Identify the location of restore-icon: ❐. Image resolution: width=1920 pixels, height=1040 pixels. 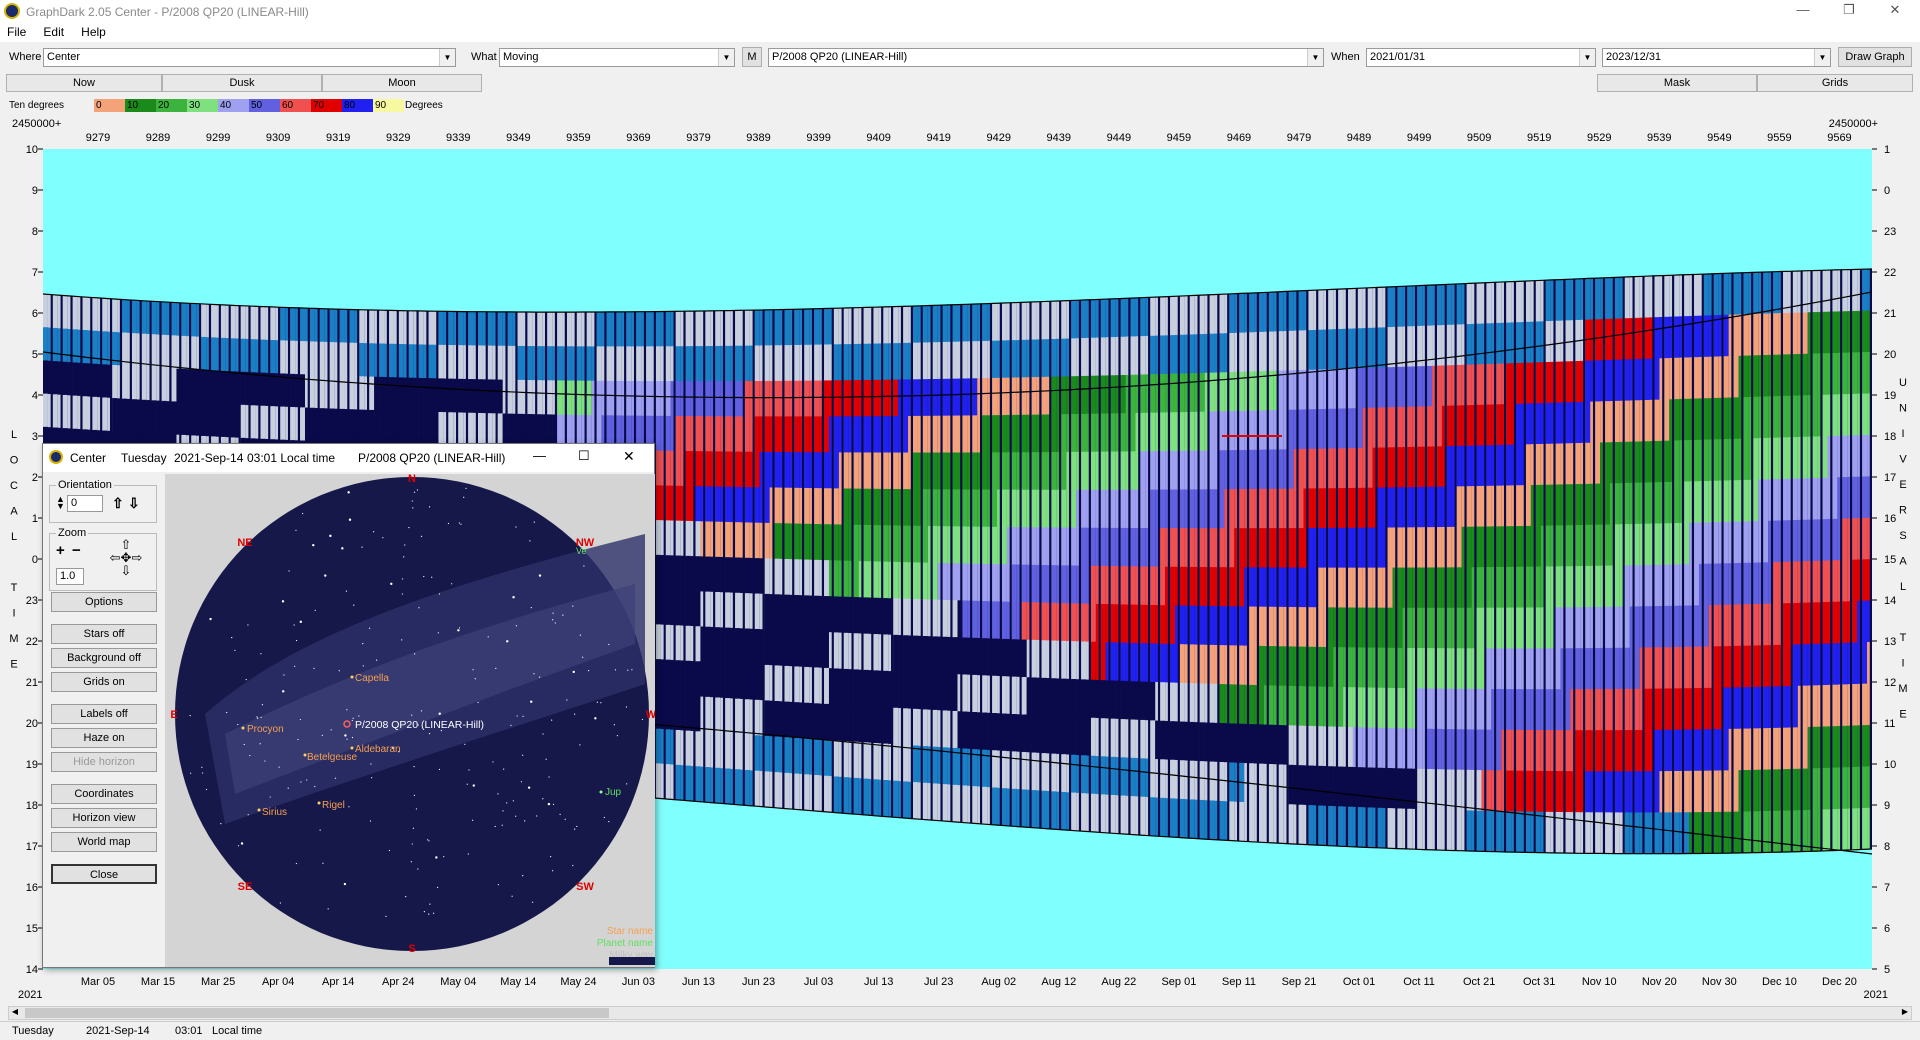
(1849, 11).